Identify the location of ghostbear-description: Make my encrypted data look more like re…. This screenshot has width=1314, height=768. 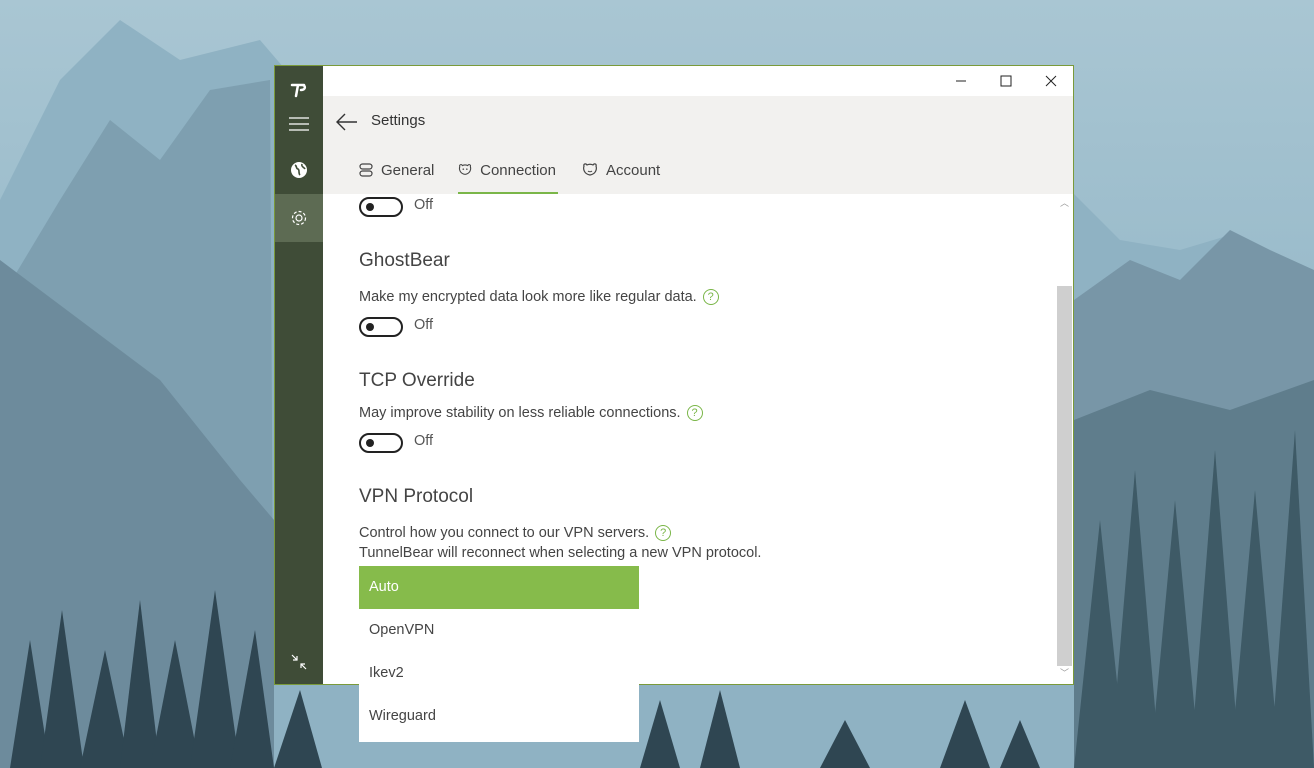
(539, 297).